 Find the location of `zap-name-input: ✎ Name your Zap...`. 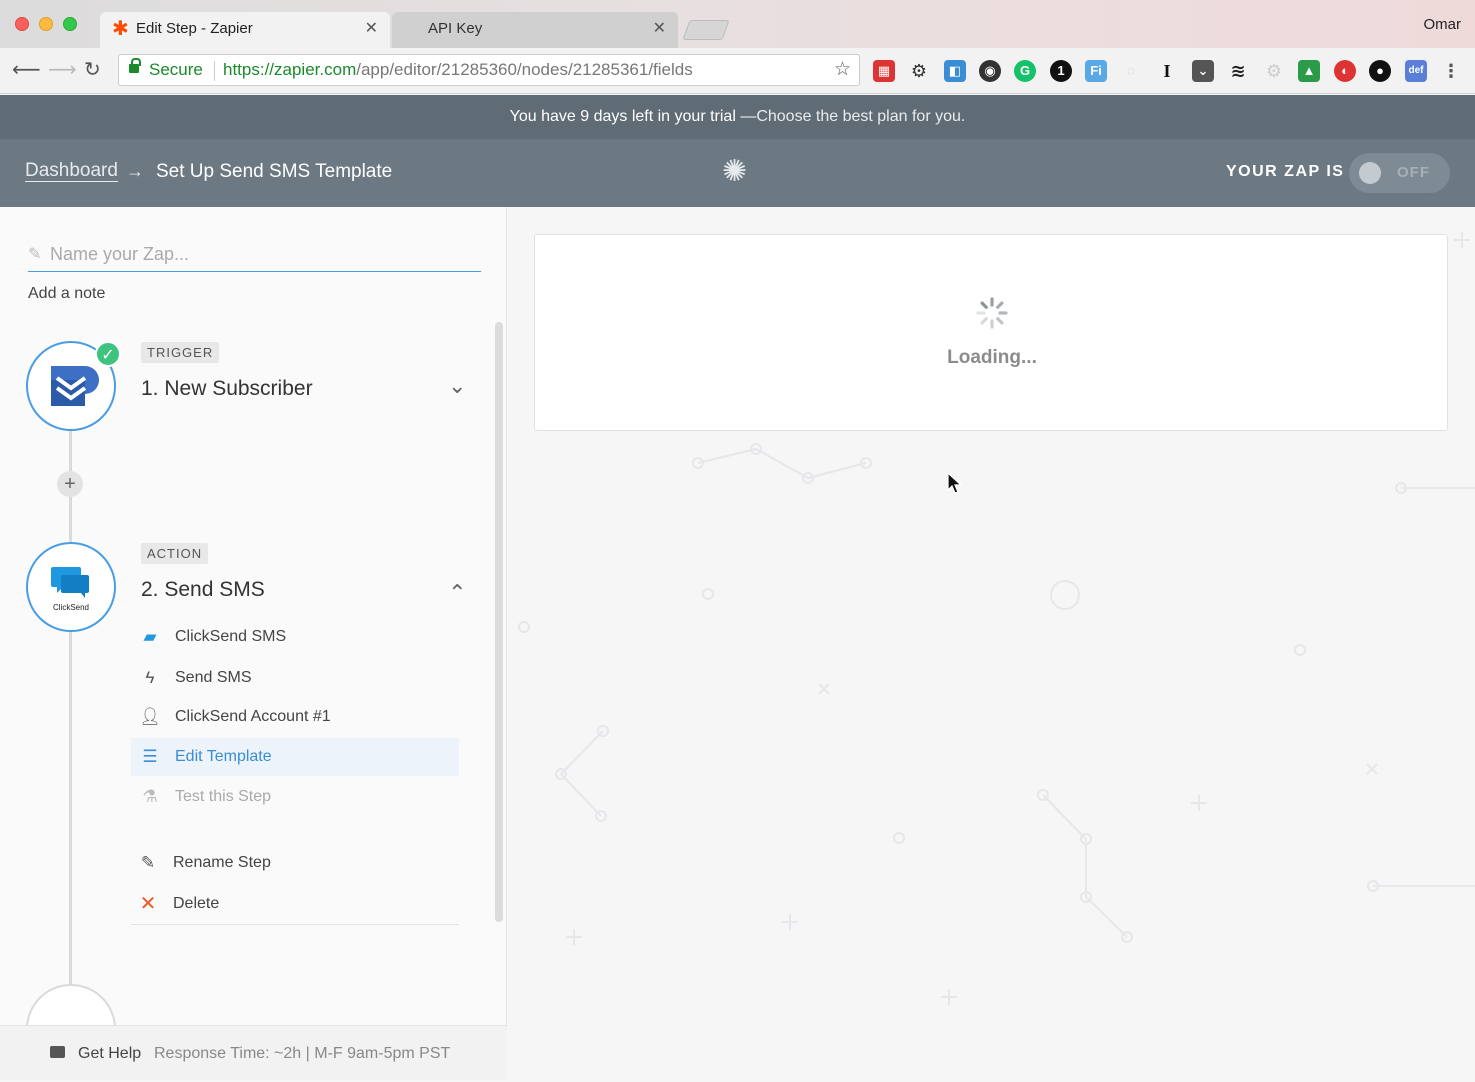

zap-name-input: ✎ Name your Zap... is located at coordinates (254, 258).